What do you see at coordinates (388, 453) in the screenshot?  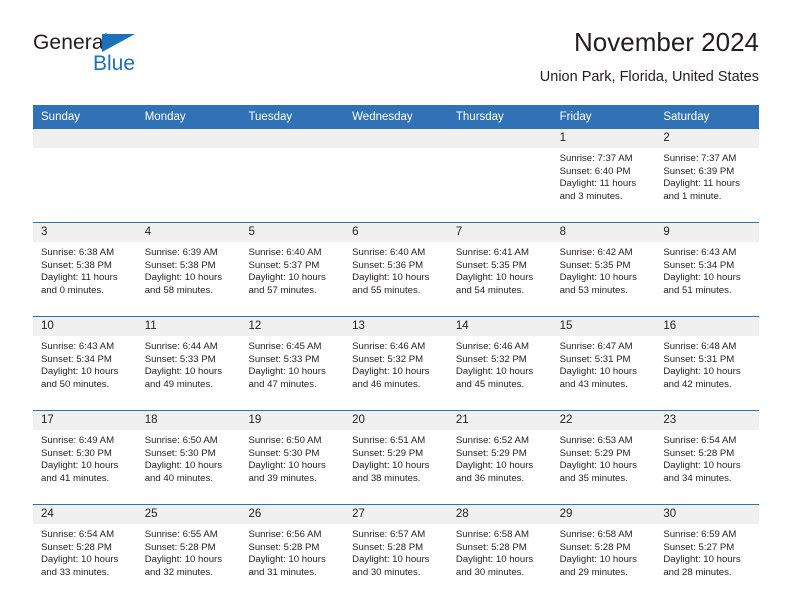 I see `sunset-text: Sunset: 5:29 PM` at bounding box center [388, 453].